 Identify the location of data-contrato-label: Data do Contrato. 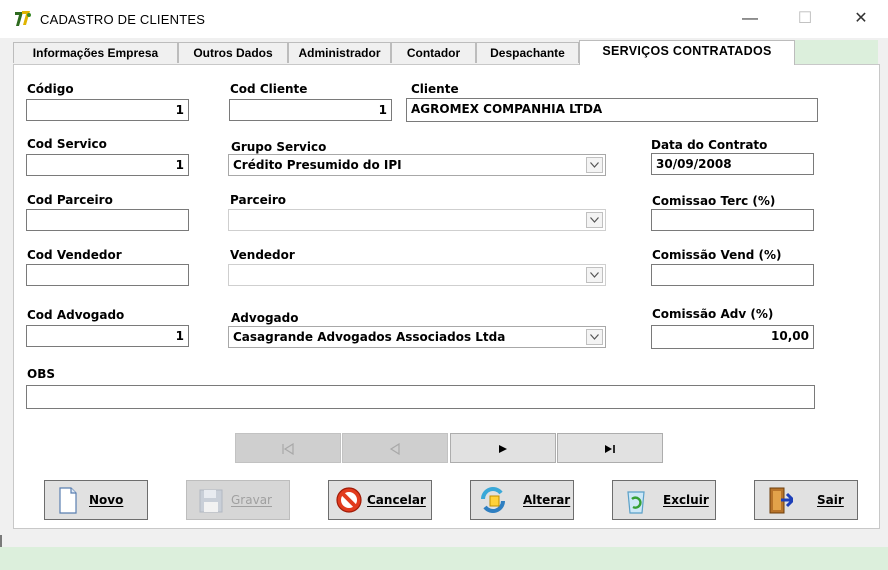
(709, 145).